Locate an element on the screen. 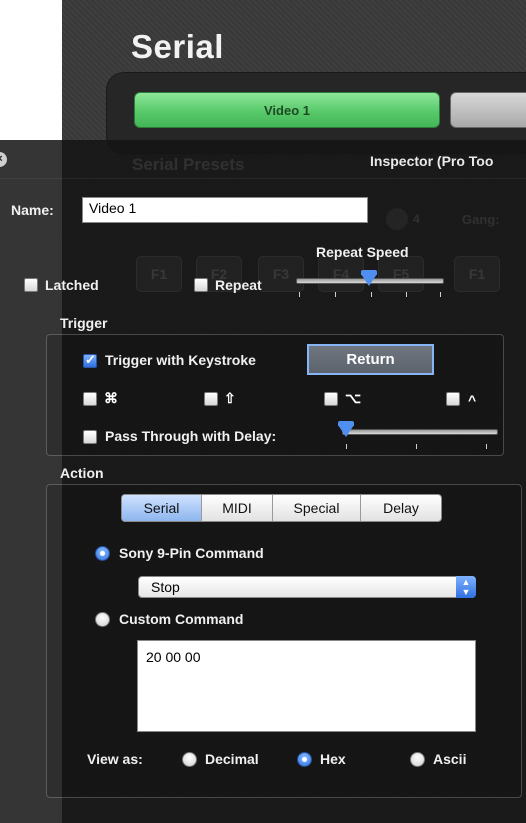  command-icon: ⌘ is located at coordinates (111, 398).